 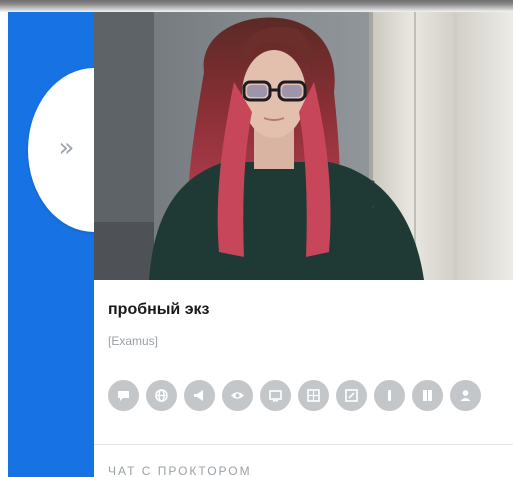 I want to click on eye-icon, so click(x=237, y=395).